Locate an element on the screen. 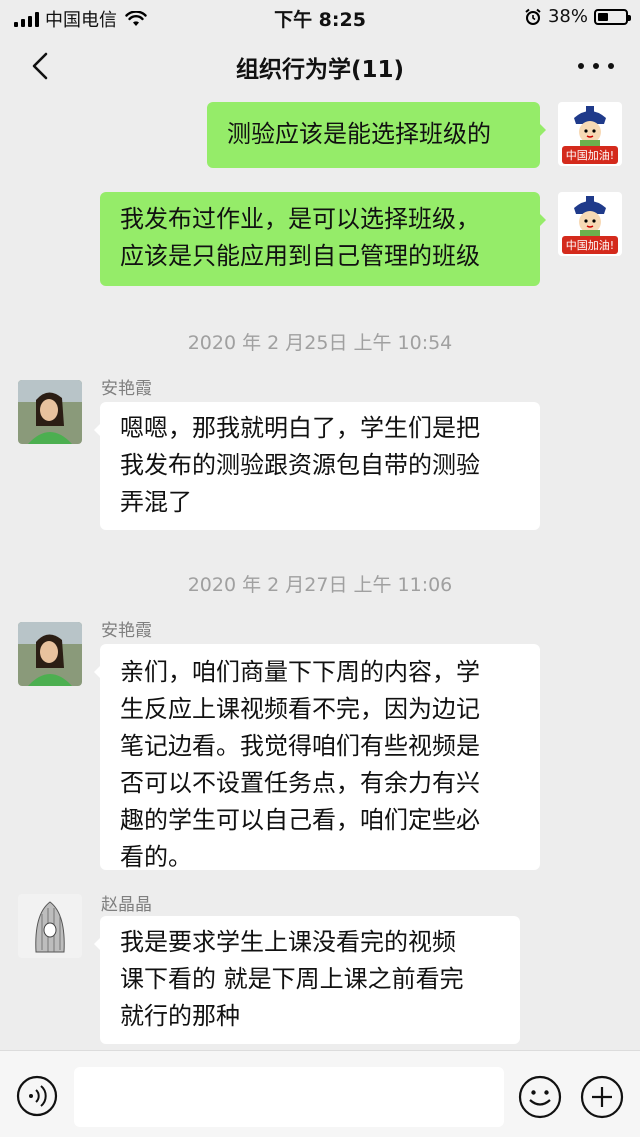 This screenshot has width=640, height=1137. status-right: 38% is located at coordinates (577, 16).